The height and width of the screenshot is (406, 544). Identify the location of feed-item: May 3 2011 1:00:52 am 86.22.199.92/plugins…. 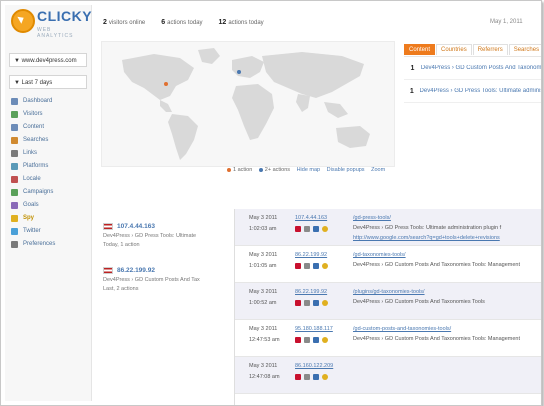
(388, 301).